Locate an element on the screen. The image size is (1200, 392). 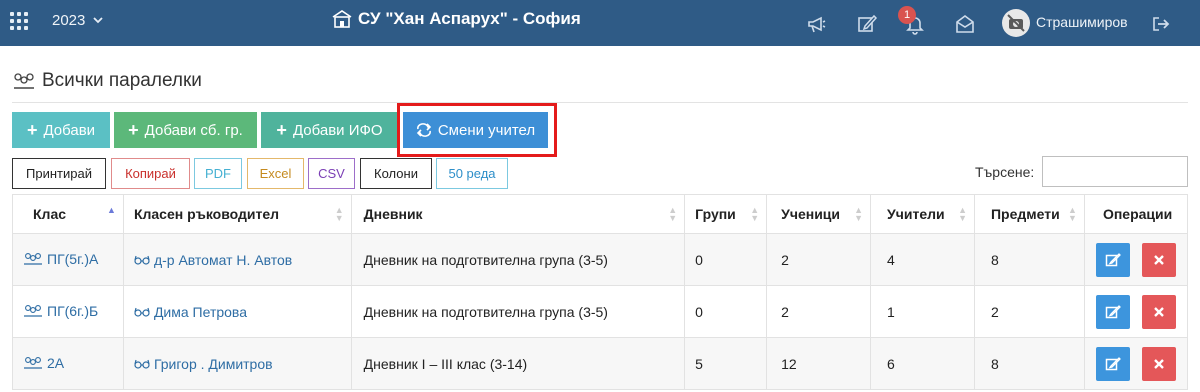
csv-button: CSV is located at coordinates (331, 173).